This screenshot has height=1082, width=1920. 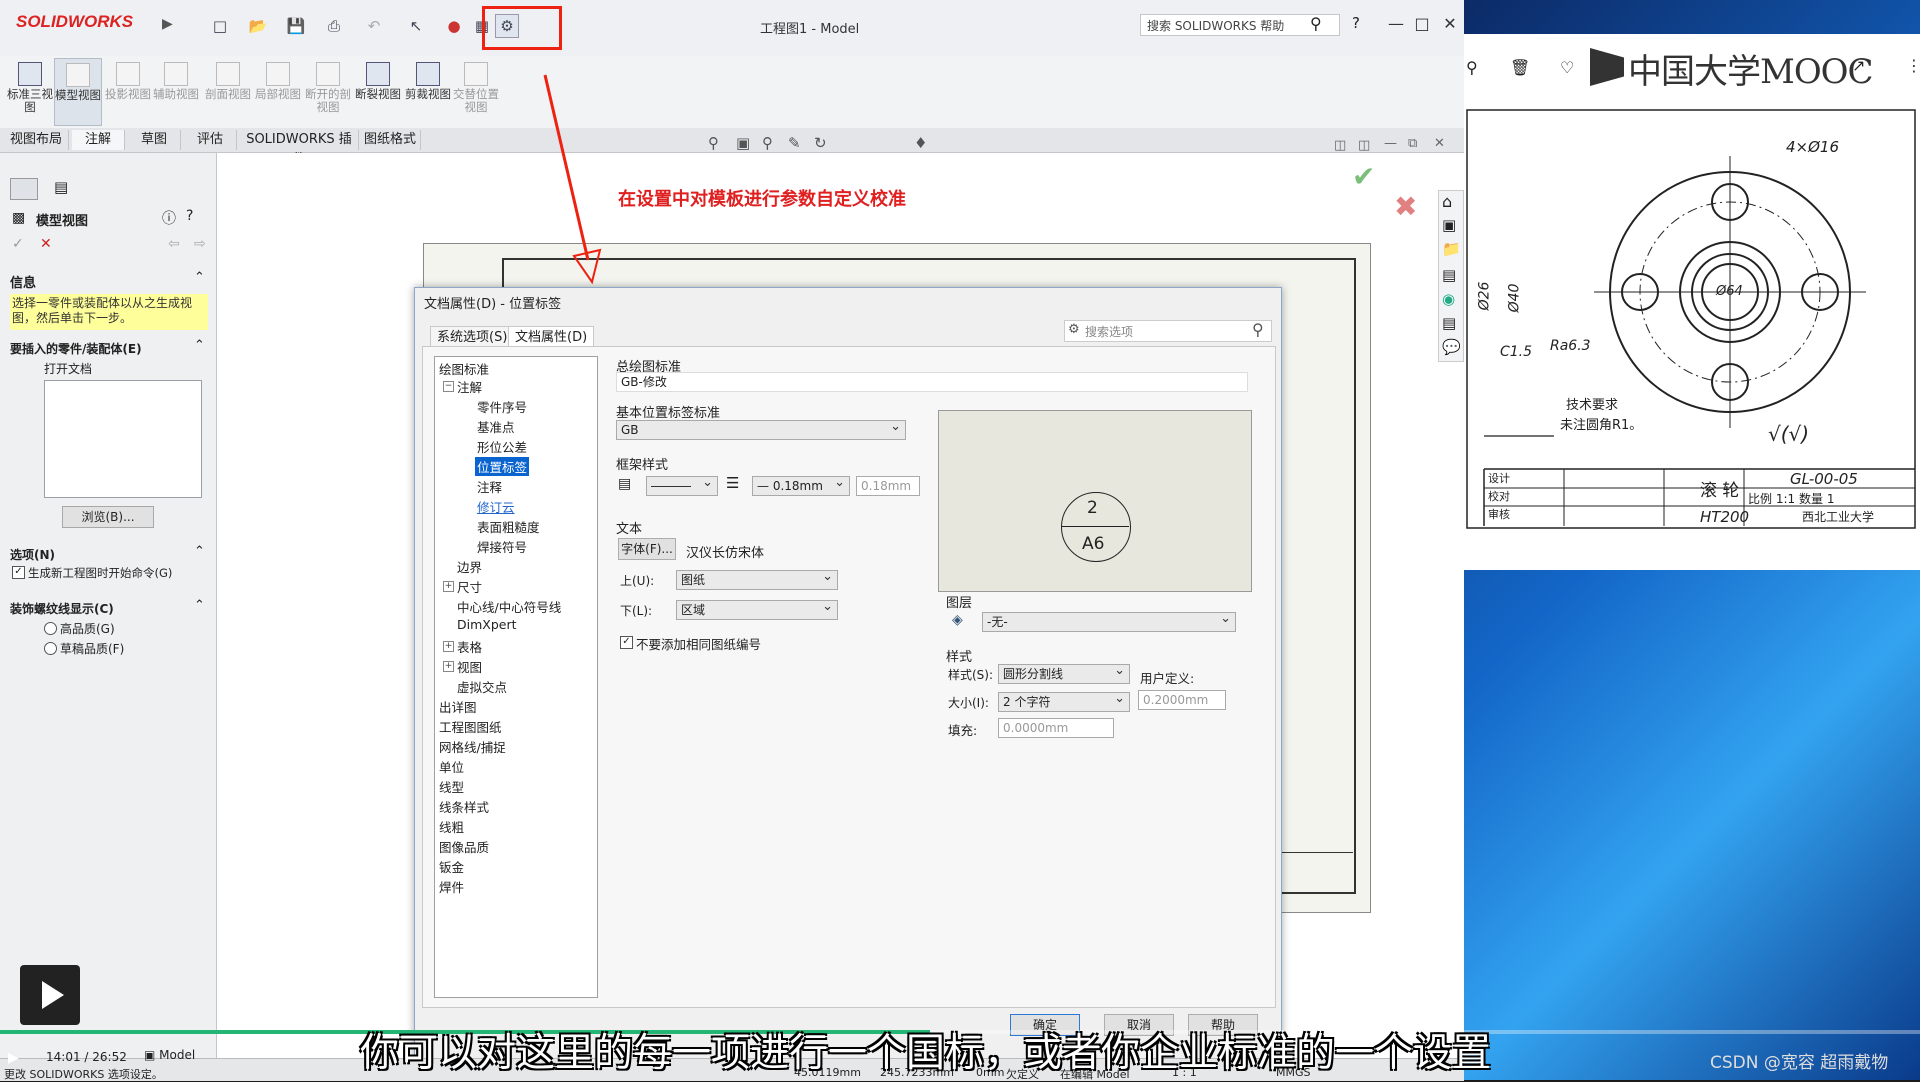 What do you see at coordinates (502, 466) in the screenshot?
I see `tree-item-selected: 位置标签` at bounding box center [502, 466].